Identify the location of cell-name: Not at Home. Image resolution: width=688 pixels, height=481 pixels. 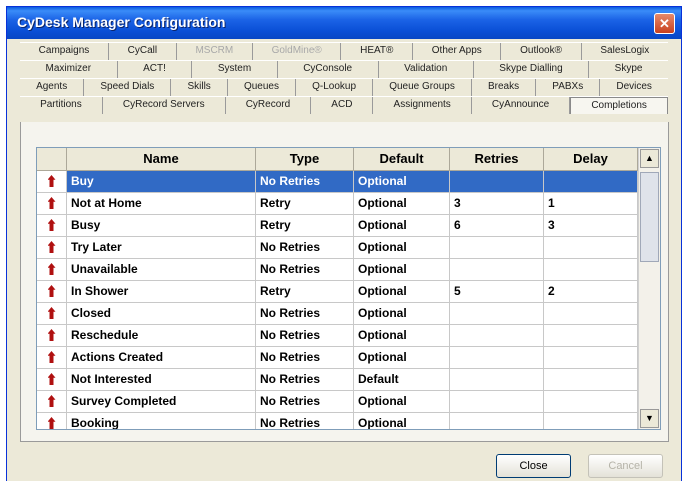
(161, 203).